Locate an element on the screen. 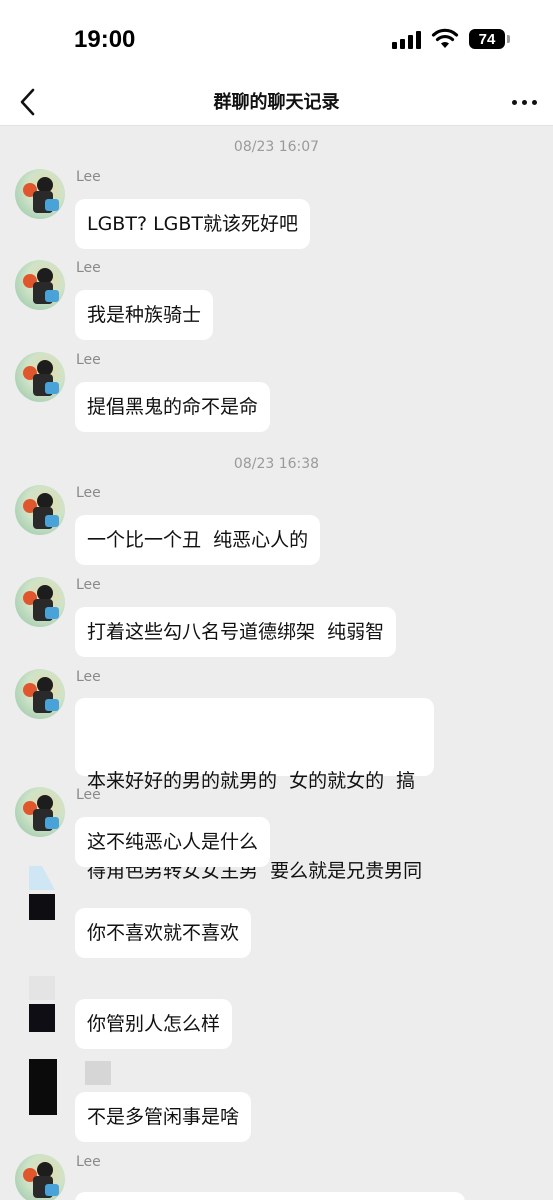 The width and height of the screenshot is (553, 1200). battery-icon: 74 is located at coordinates (489, 39).